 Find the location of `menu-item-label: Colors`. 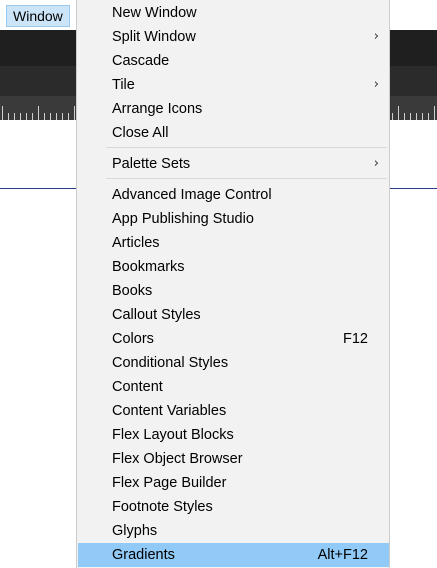

menu-item-label: Colors is located at coordinates (133, 339).